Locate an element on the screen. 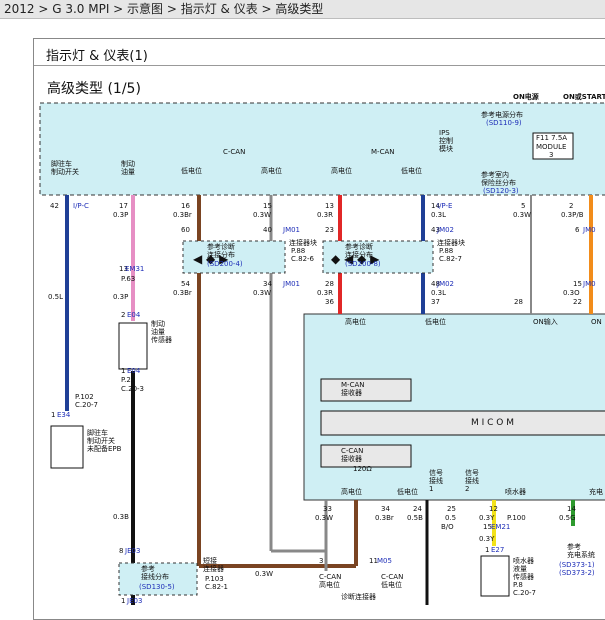 This screenshot has height=620, width=605. label-module: MODULE is located at coordinates (551, 147).